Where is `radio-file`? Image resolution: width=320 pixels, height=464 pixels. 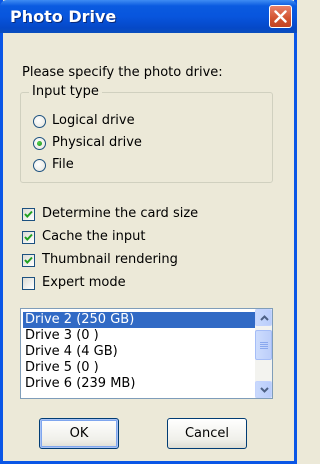
radio-file is located at coordinates (39, 165).